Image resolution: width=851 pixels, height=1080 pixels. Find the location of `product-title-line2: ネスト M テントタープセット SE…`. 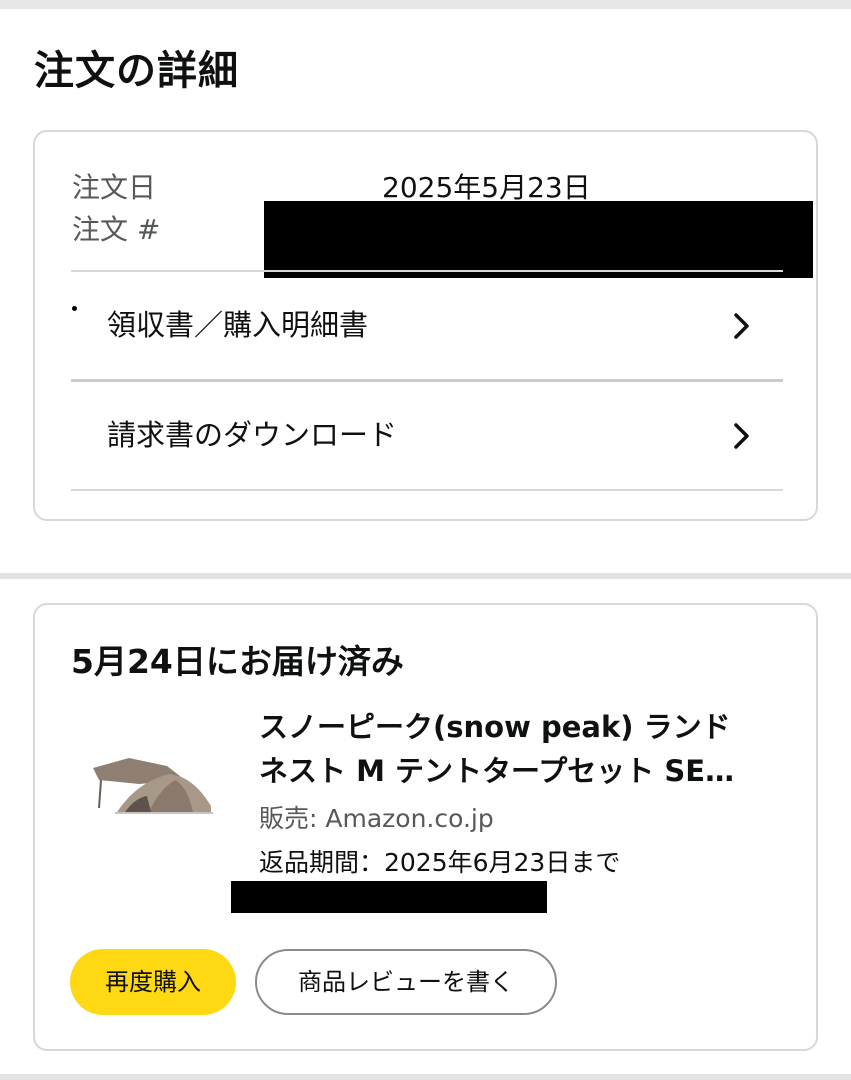

product-title-line2: ネスト M テントタープセット SE… is located at coordinates (497, 771).